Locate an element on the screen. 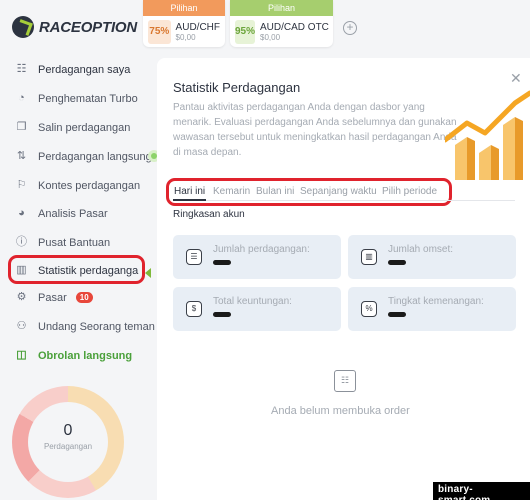 This screenshot has height=500, width=530. copy-icon: ❐ is located at coordinates (21, 127).